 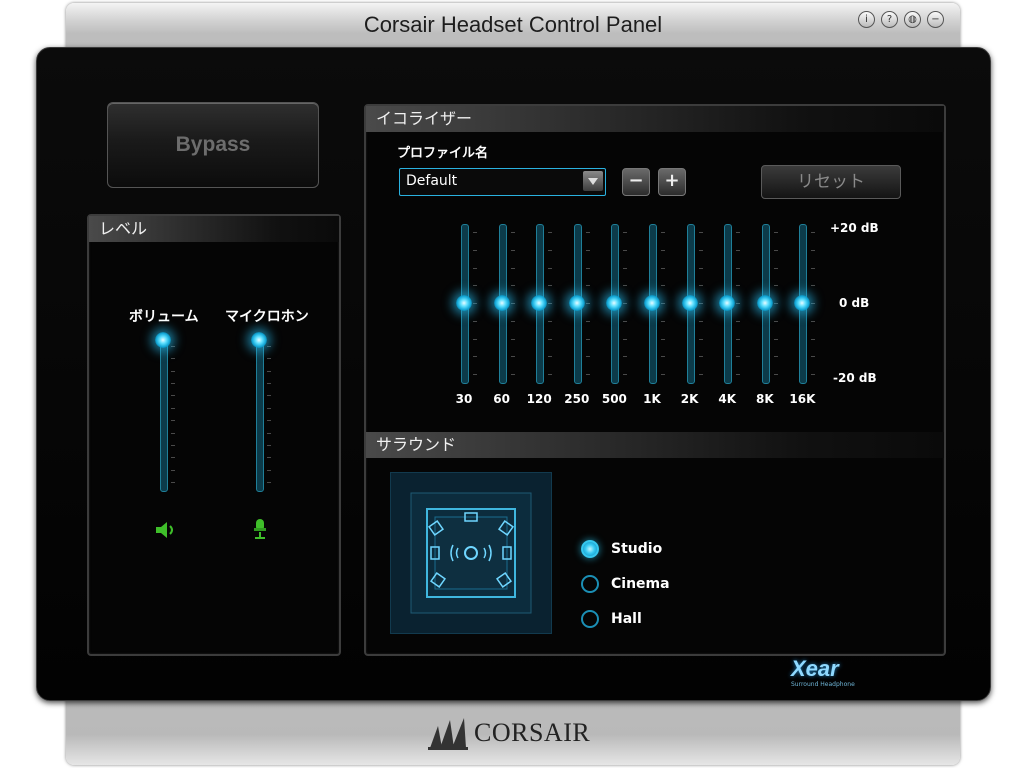 I want to click on corsair-sails-icon, so click(x=448, y=734).